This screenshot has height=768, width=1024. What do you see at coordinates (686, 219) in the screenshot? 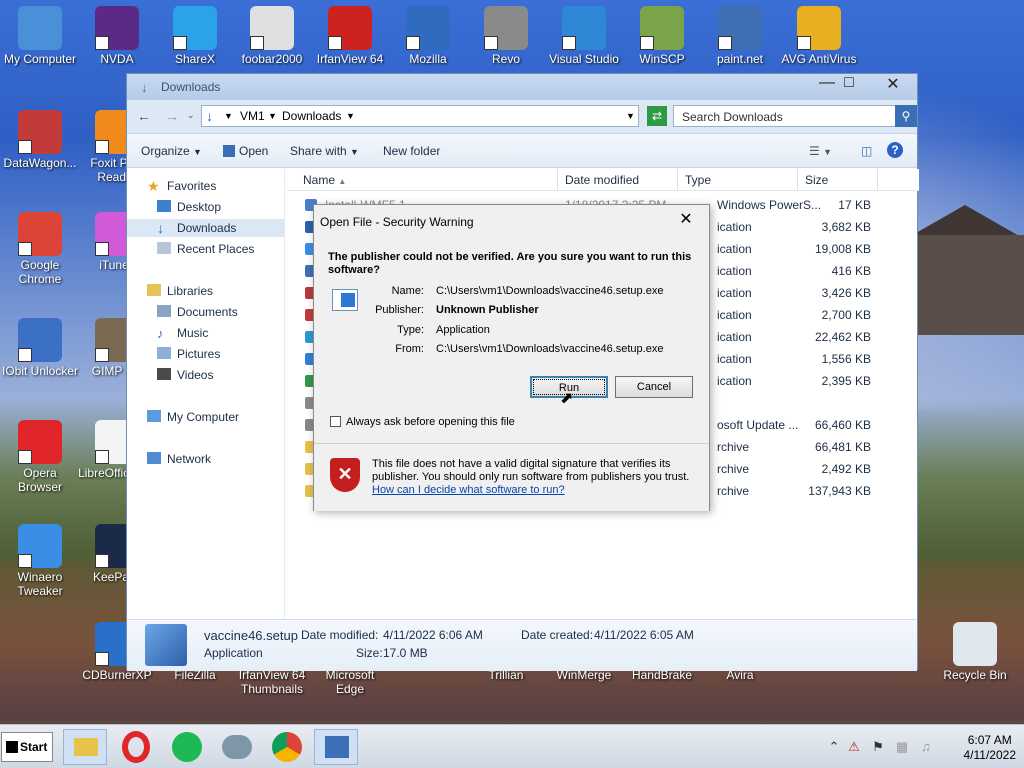
I see `dialog-close-button: ✕` at bounding box center [686, 219].